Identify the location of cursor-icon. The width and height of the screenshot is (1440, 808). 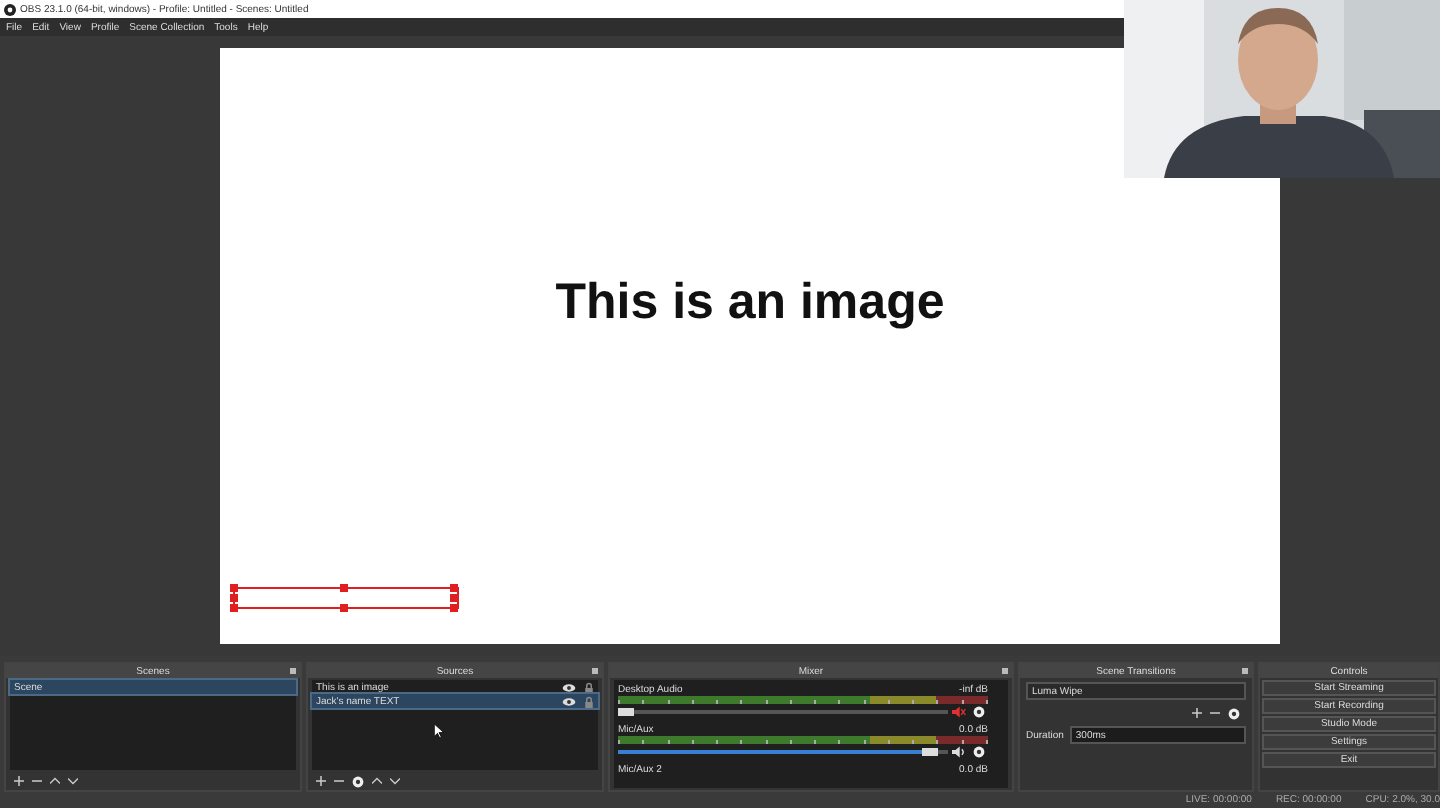
(439, 731).